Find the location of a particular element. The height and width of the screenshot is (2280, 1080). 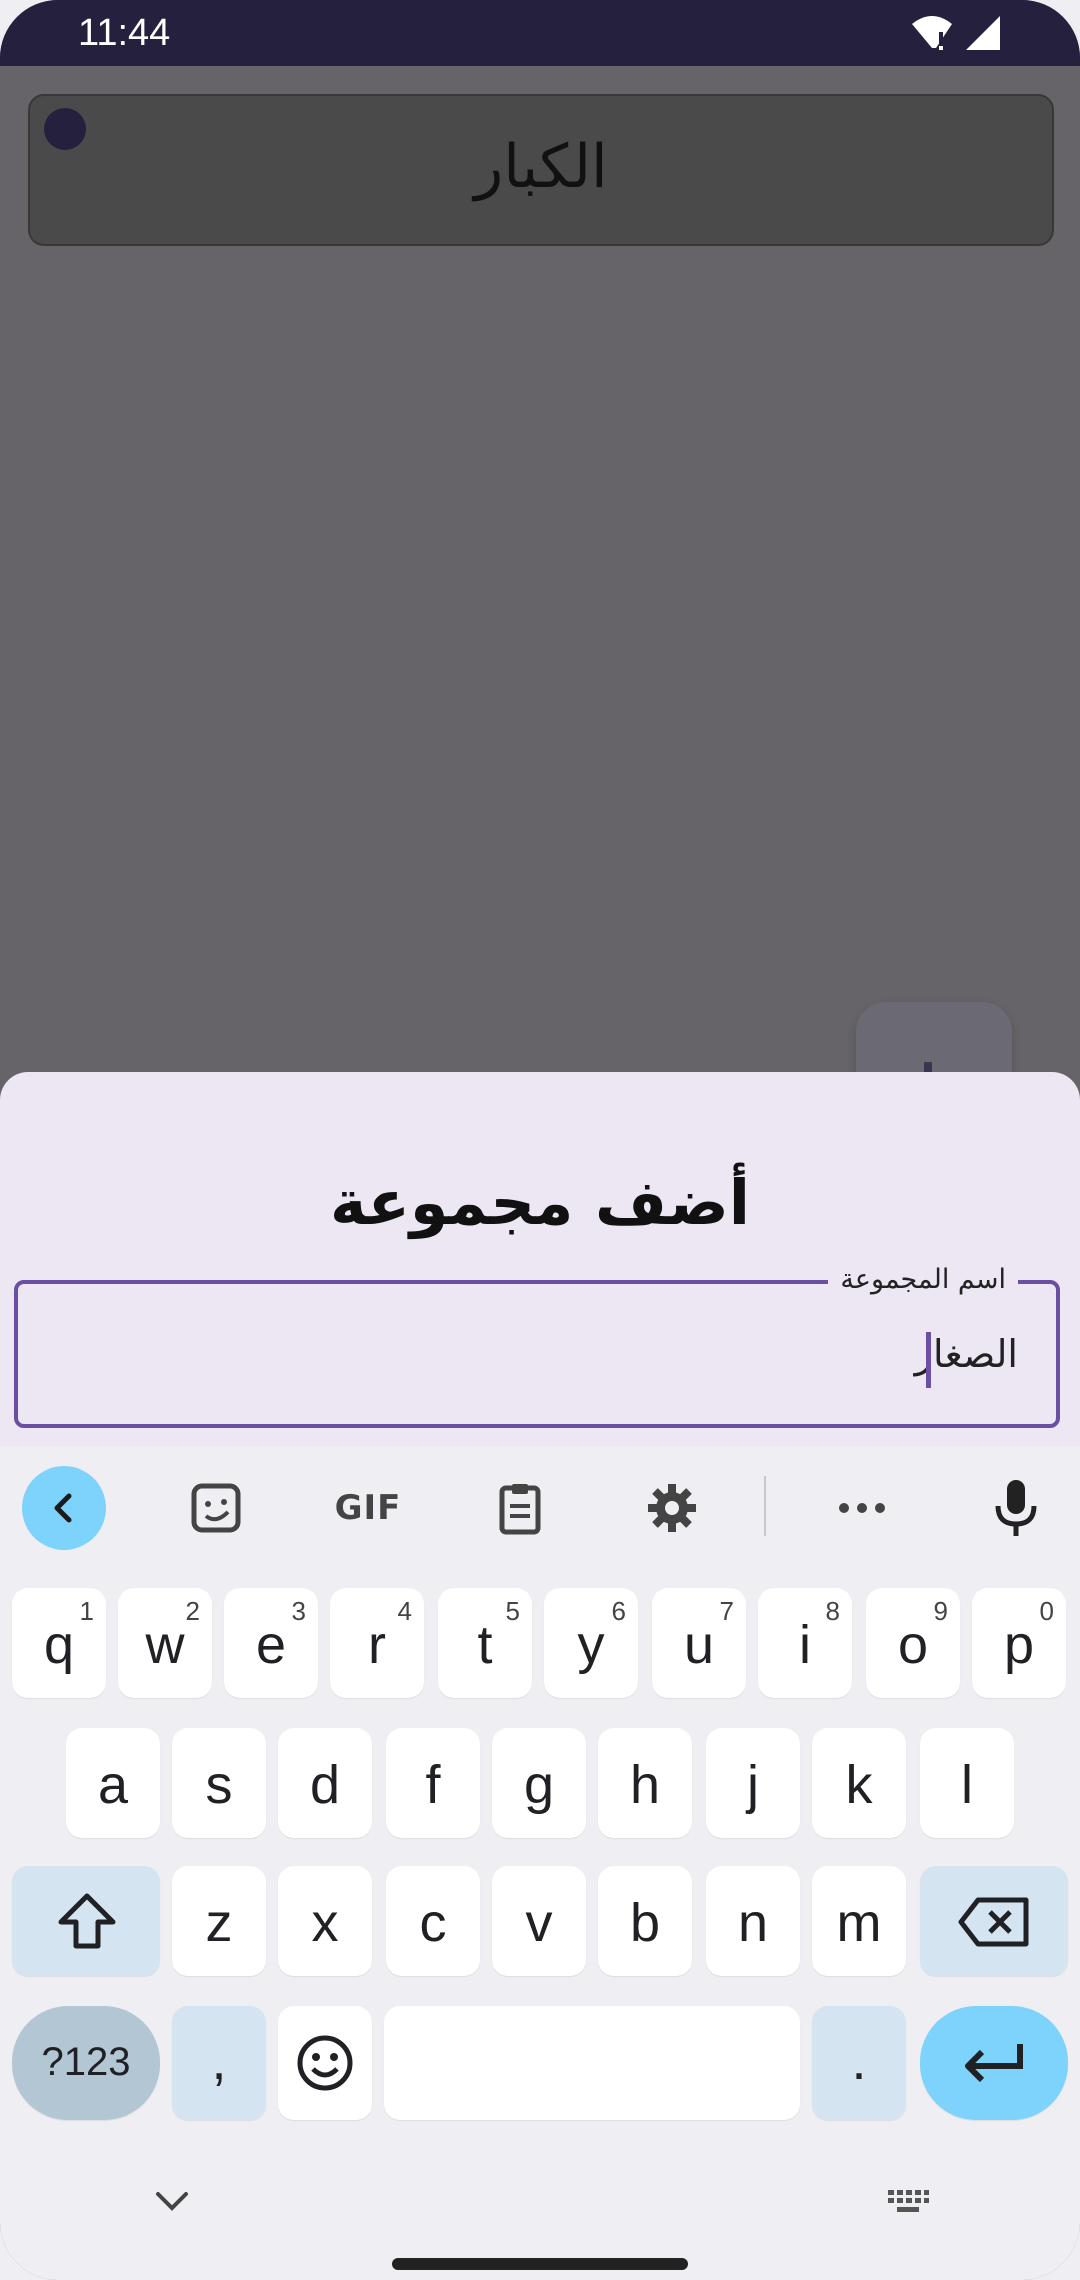

clipboard-icon is located at coordinates (520, 1509).